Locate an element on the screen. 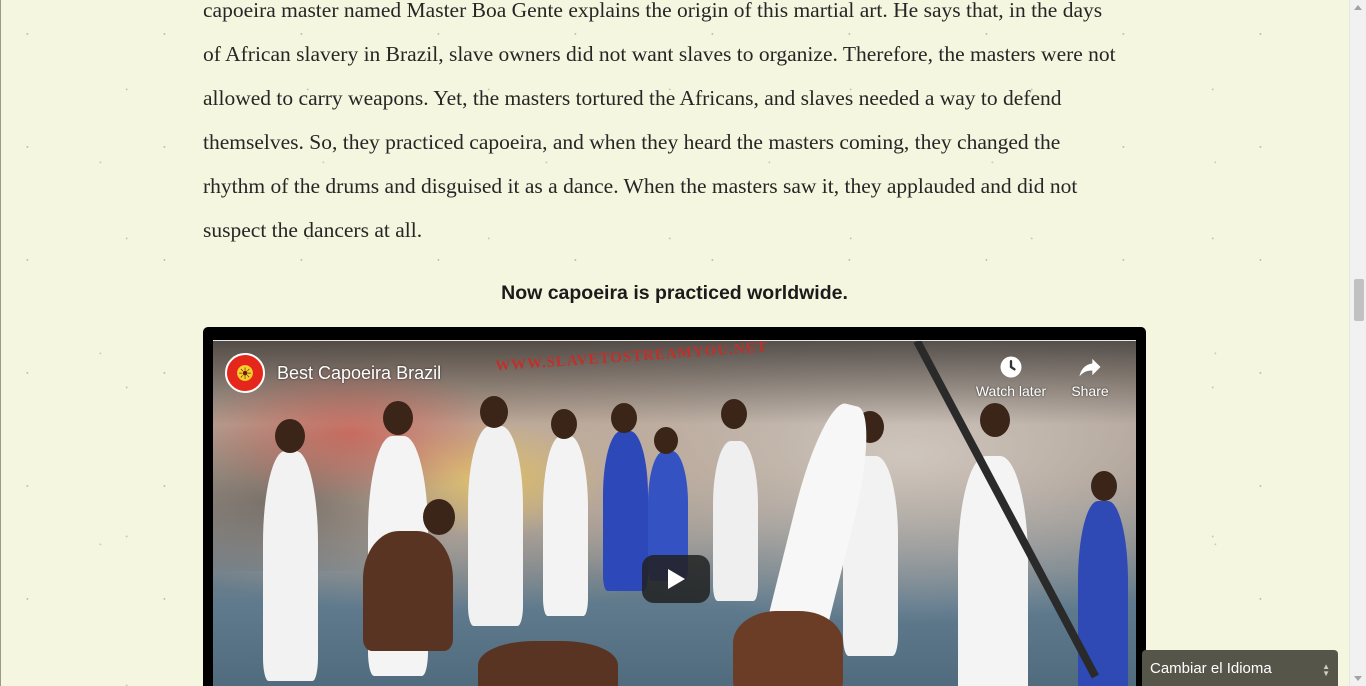  watch-later-label: Watch later is located at coordinates (1011, 391).